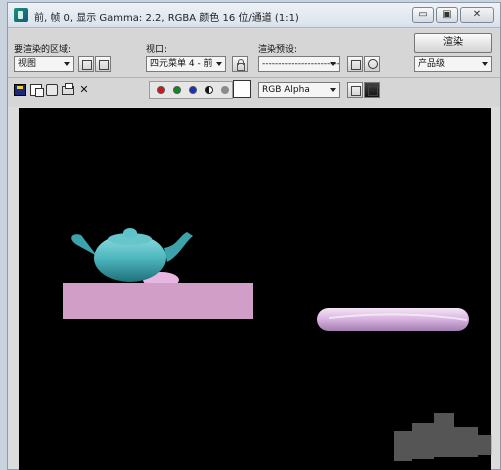  I want to click on watermark-pixels, so click(443, 441).